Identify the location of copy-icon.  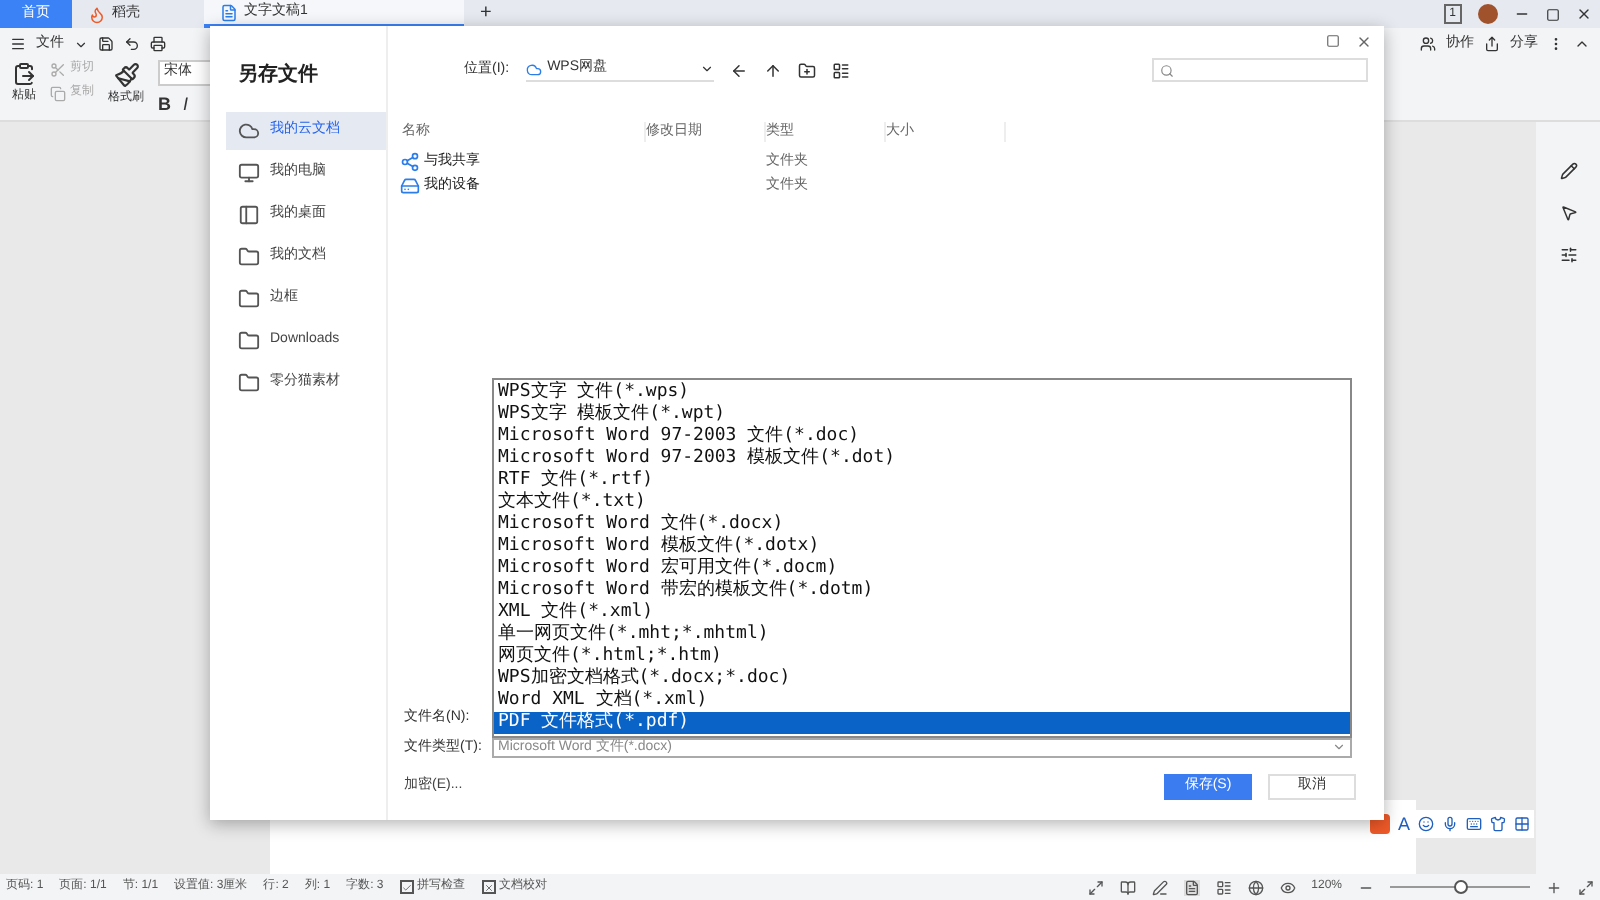
(58, 93).